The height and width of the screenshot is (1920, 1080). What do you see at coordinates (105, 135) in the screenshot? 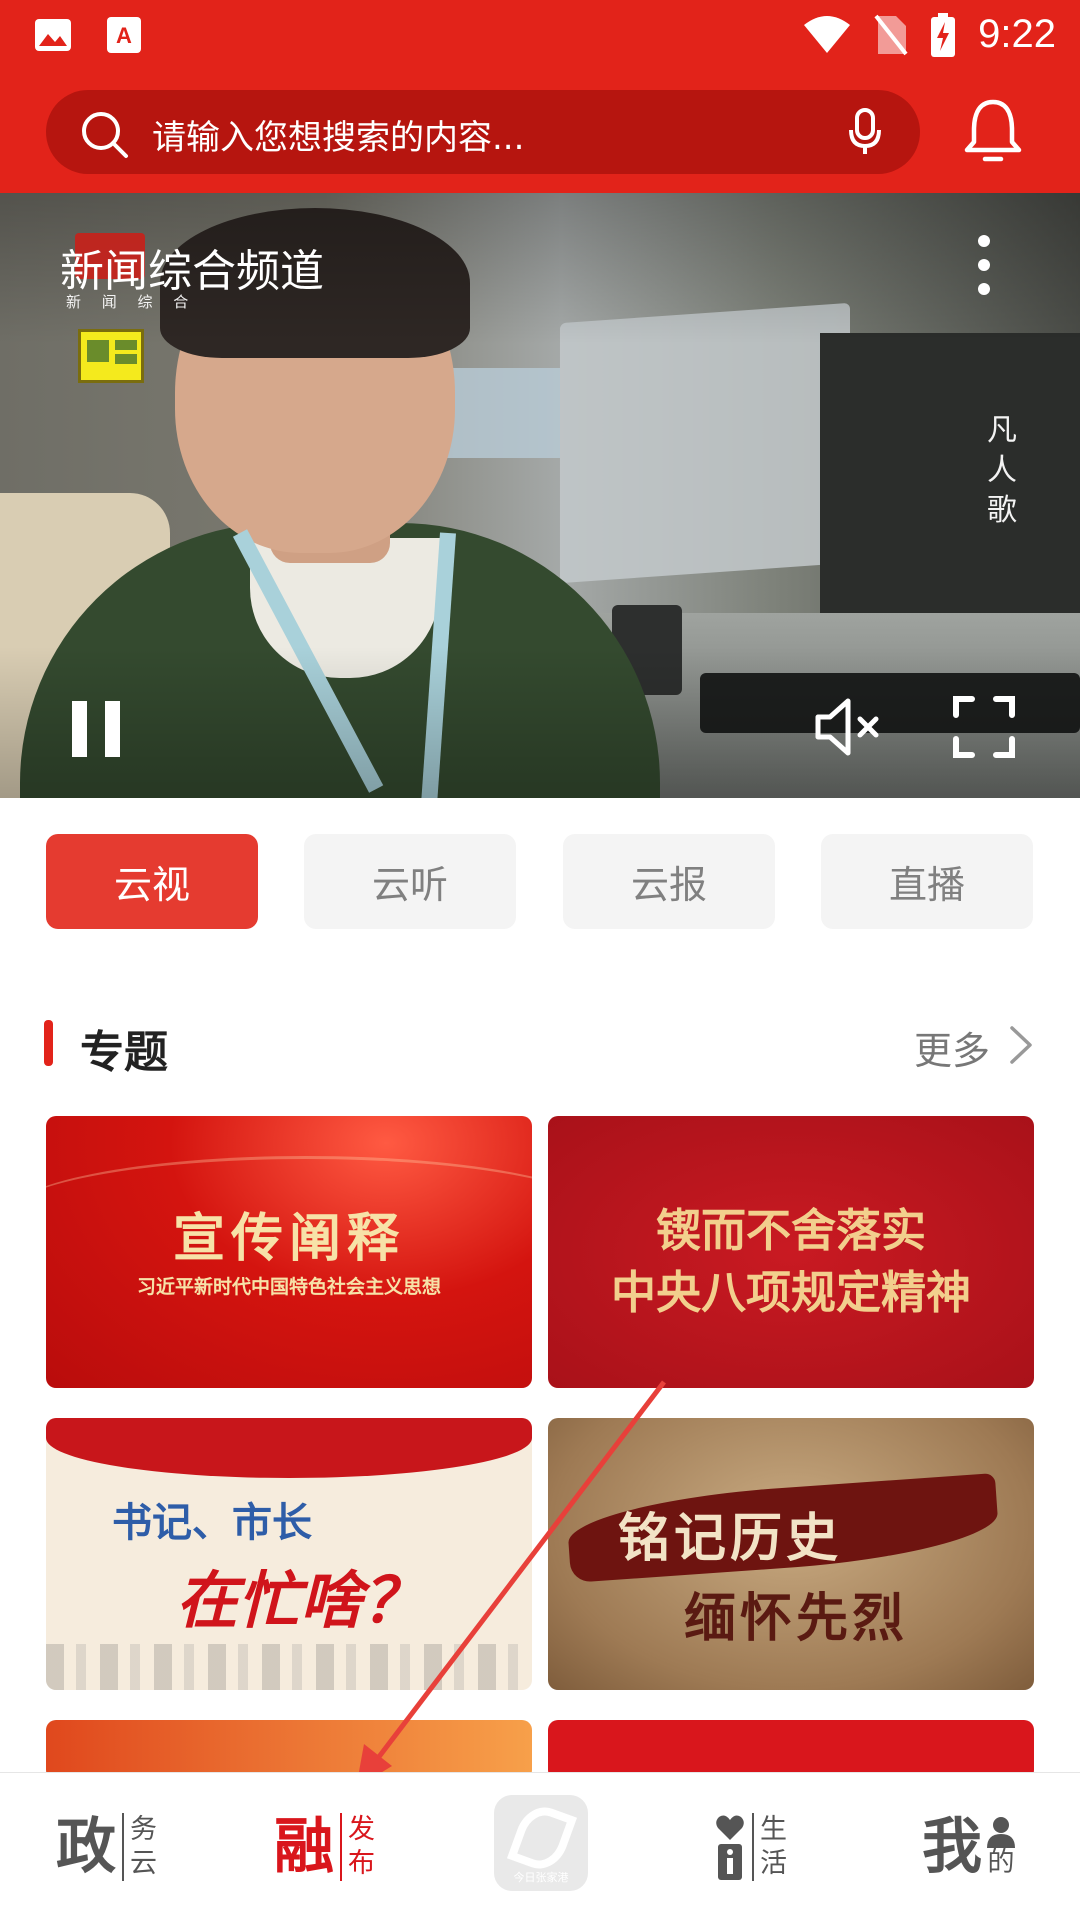
I see `search-icon` at bounding box center [105, 135].